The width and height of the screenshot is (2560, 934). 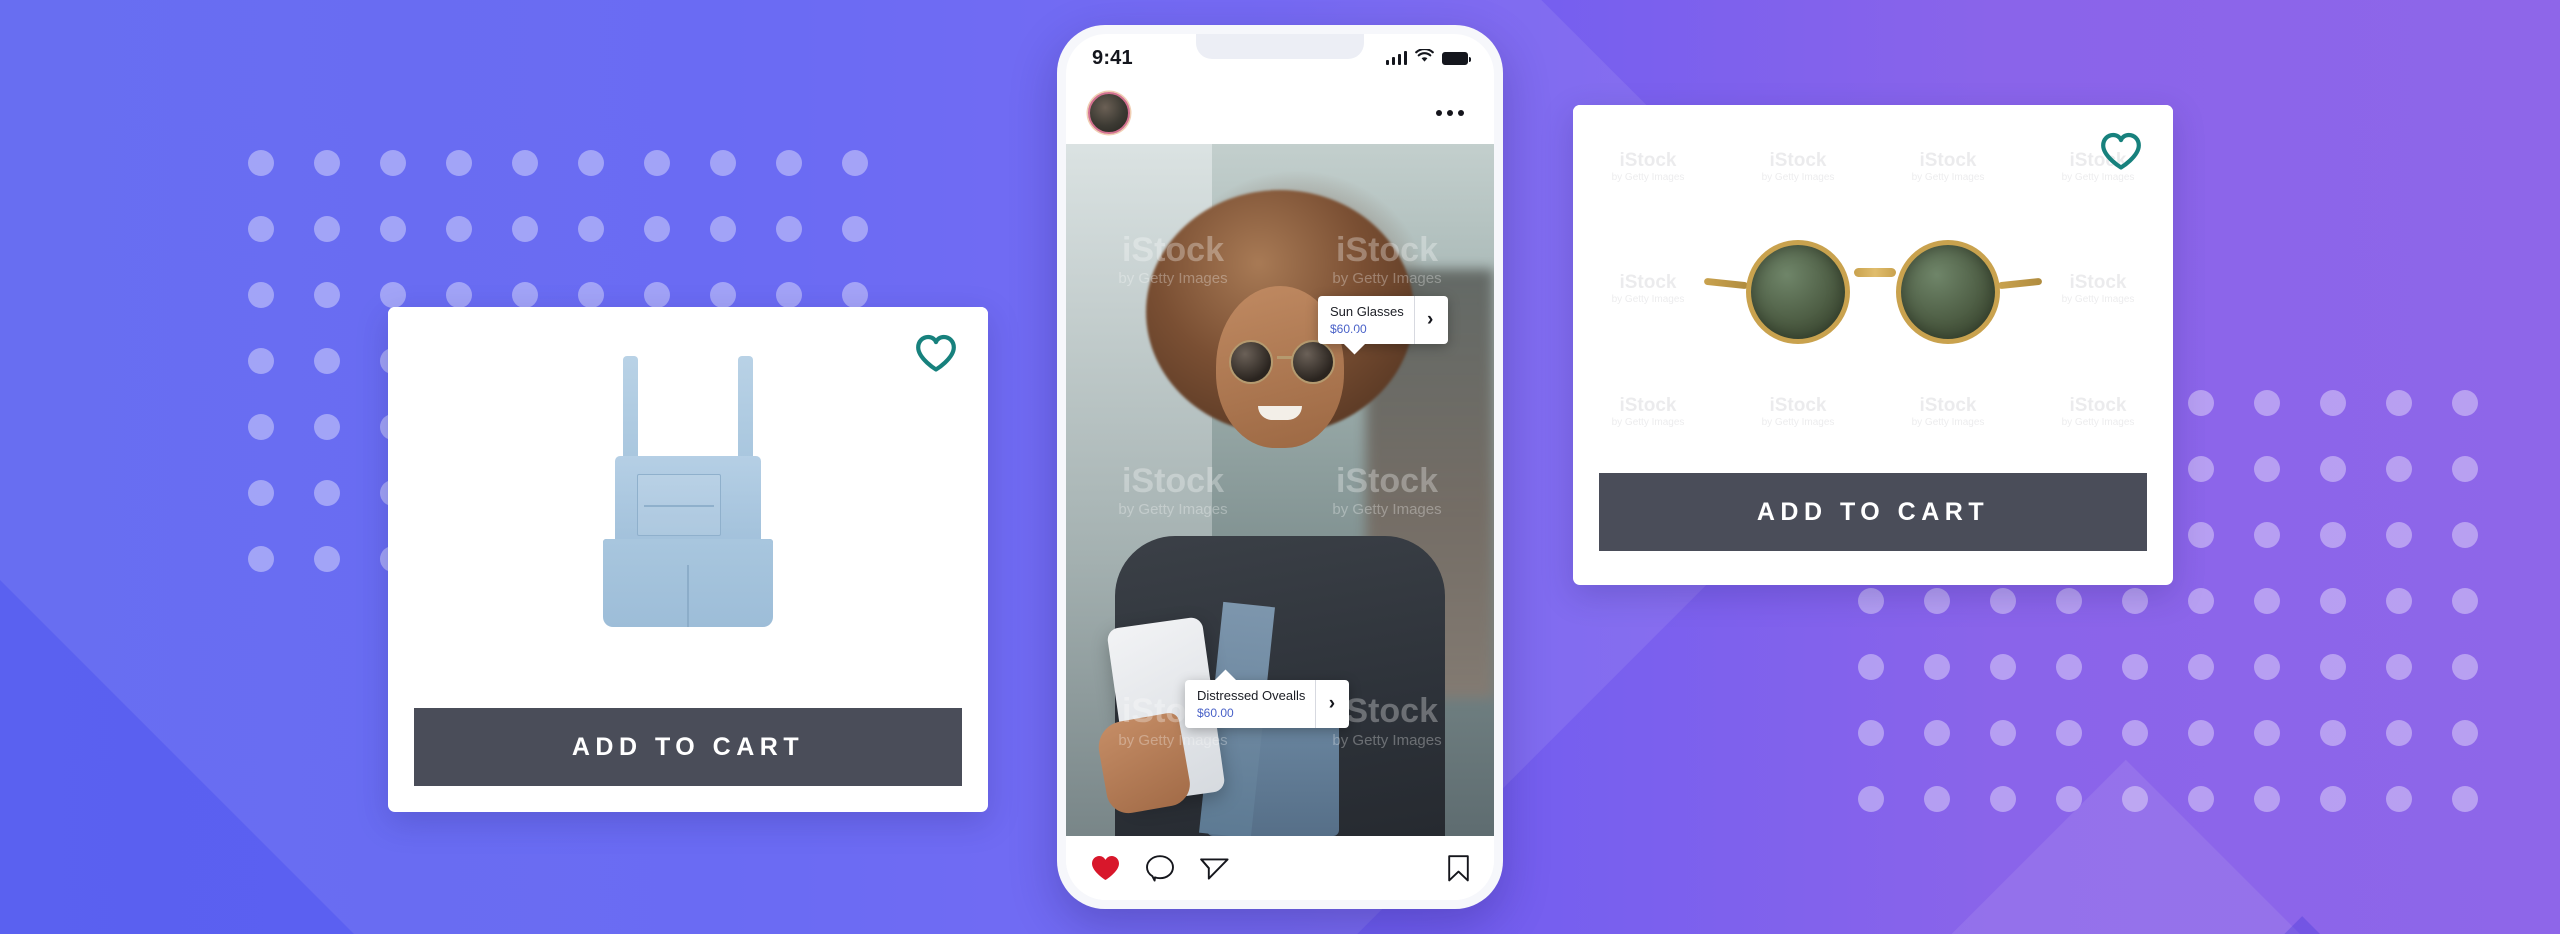 What do you see at coordinates (688, 492) in the screenshot?
I see `overalls-illustration` at bounding box center [688, 492].